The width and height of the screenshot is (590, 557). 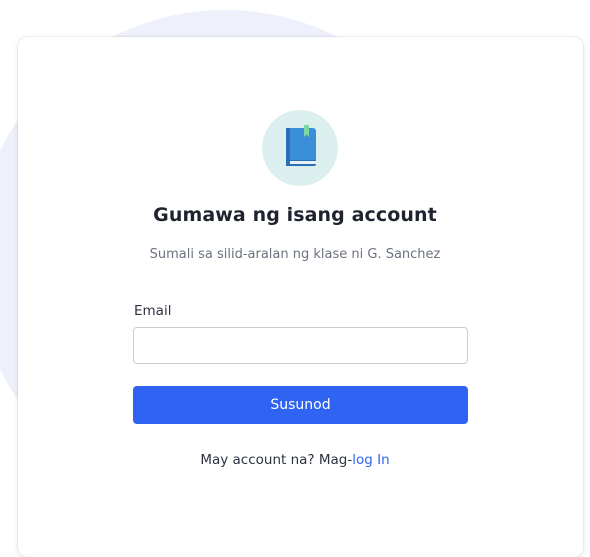 I want to click on login-link: log In, so click(x=370, y=460).